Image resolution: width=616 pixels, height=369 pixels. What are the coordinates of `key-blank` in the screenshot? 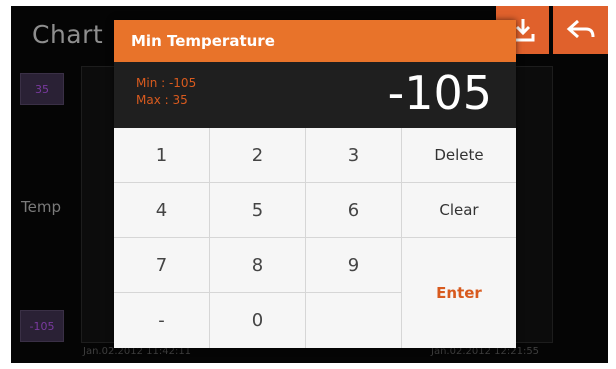 It's located at (354, 320).